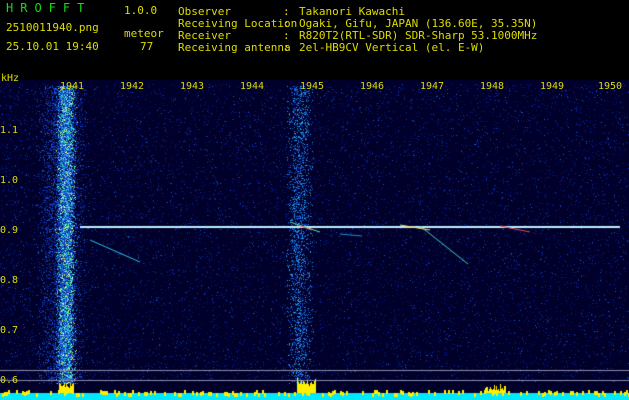 This screenshot has height=400, width=629. I want to click on x-tick-label: 1945, so click(312, 86).